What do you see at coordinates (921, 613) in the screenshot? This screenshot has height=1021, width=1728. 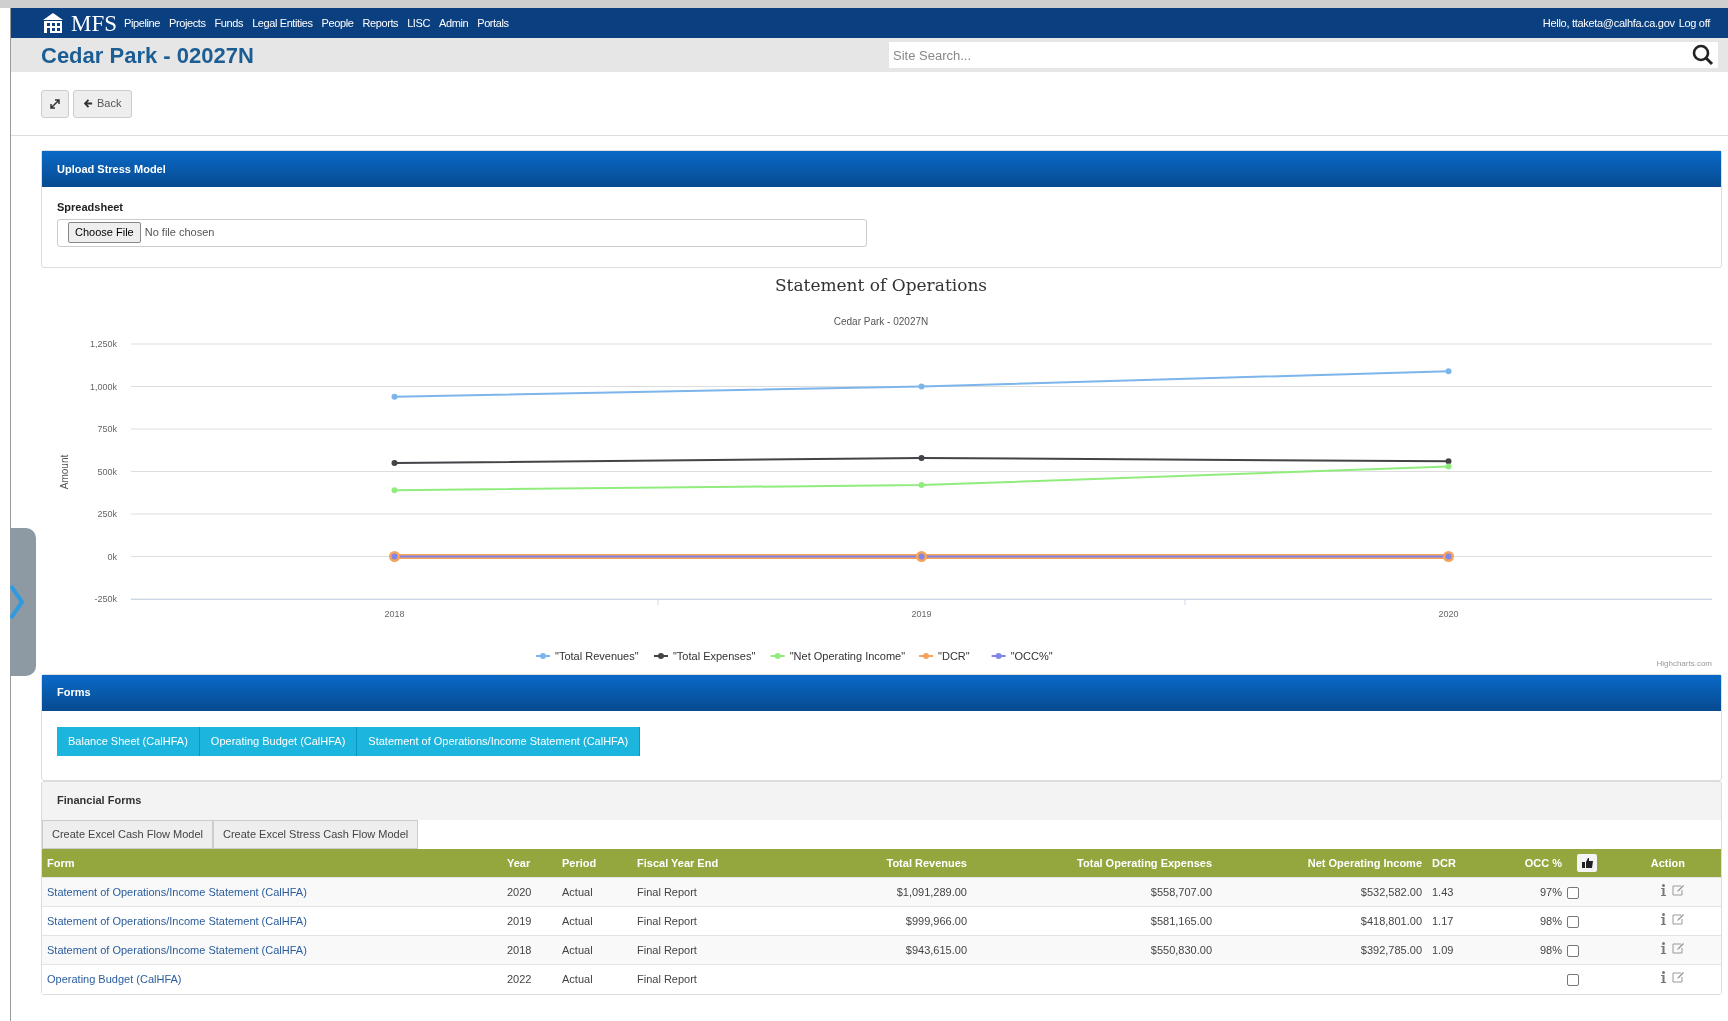 I see `x-tick-label: 2019` at bounding box center [921, 613].